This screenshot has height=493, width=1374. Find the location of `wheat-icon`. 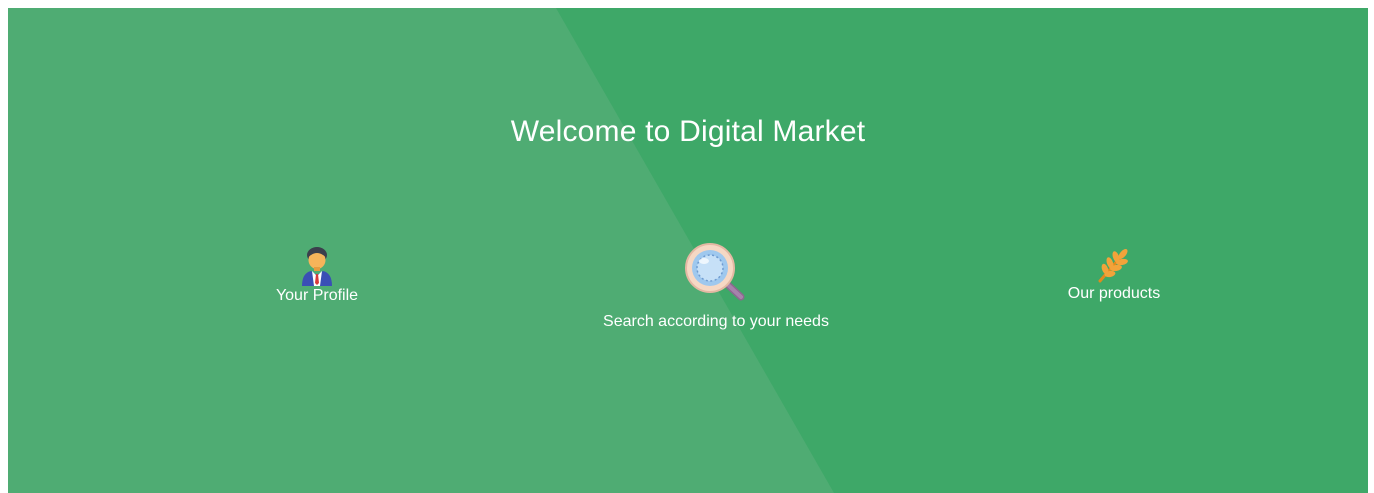

wheat-icon is located at coordinates (1113, 266).